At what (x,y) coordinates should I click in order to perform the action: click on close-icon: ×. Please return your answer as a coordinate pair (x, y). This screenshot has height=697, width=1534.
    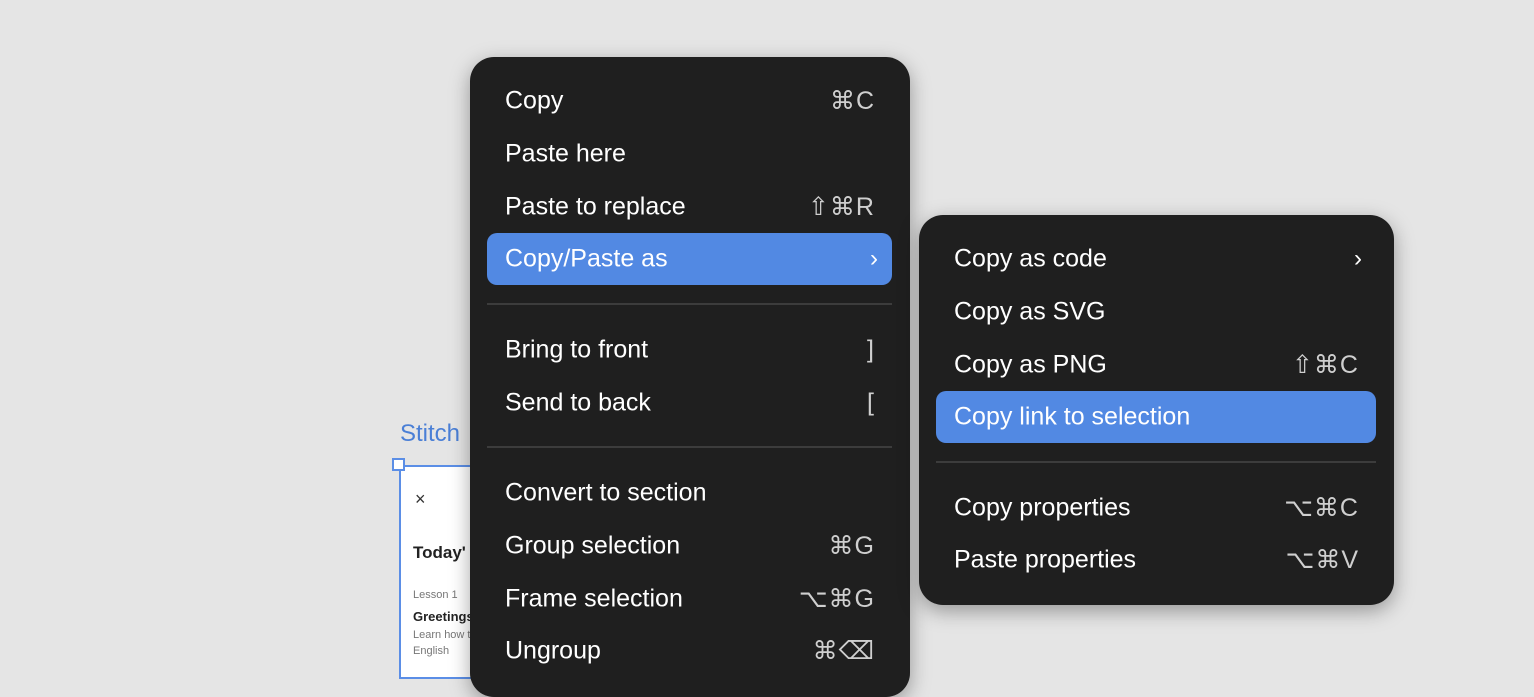
    Looking at the image, I should click on (420, 499).